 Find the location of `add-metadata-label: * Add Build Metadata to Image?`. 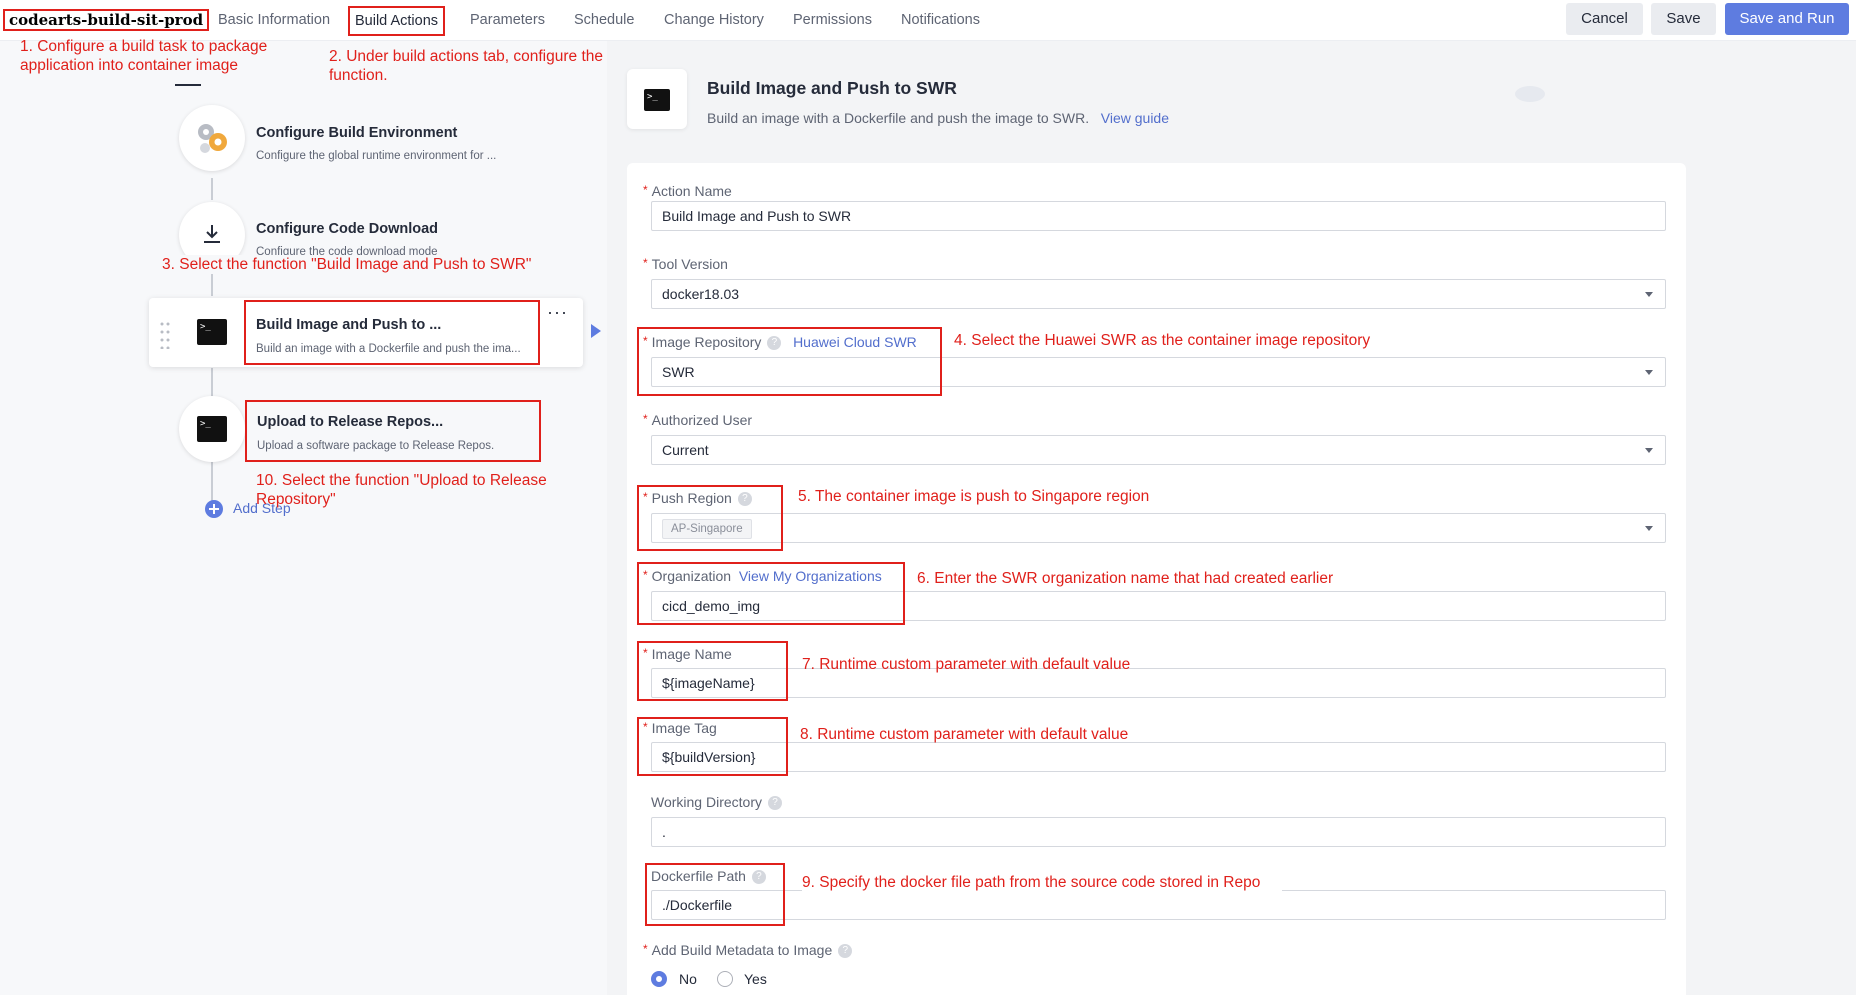

add-metadata-label: * Add Build Metadata to Image? is located at coordinates (748, 950).